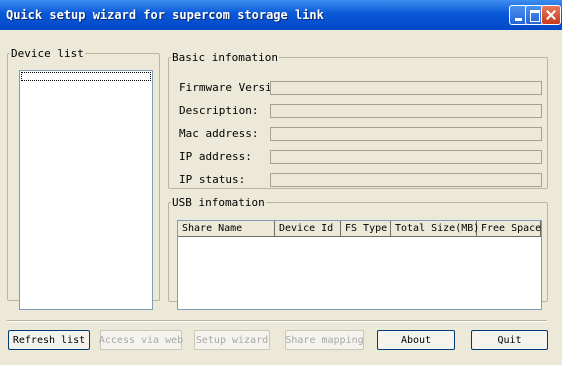  I want to click on firmware-version-field, so click(406, 88).